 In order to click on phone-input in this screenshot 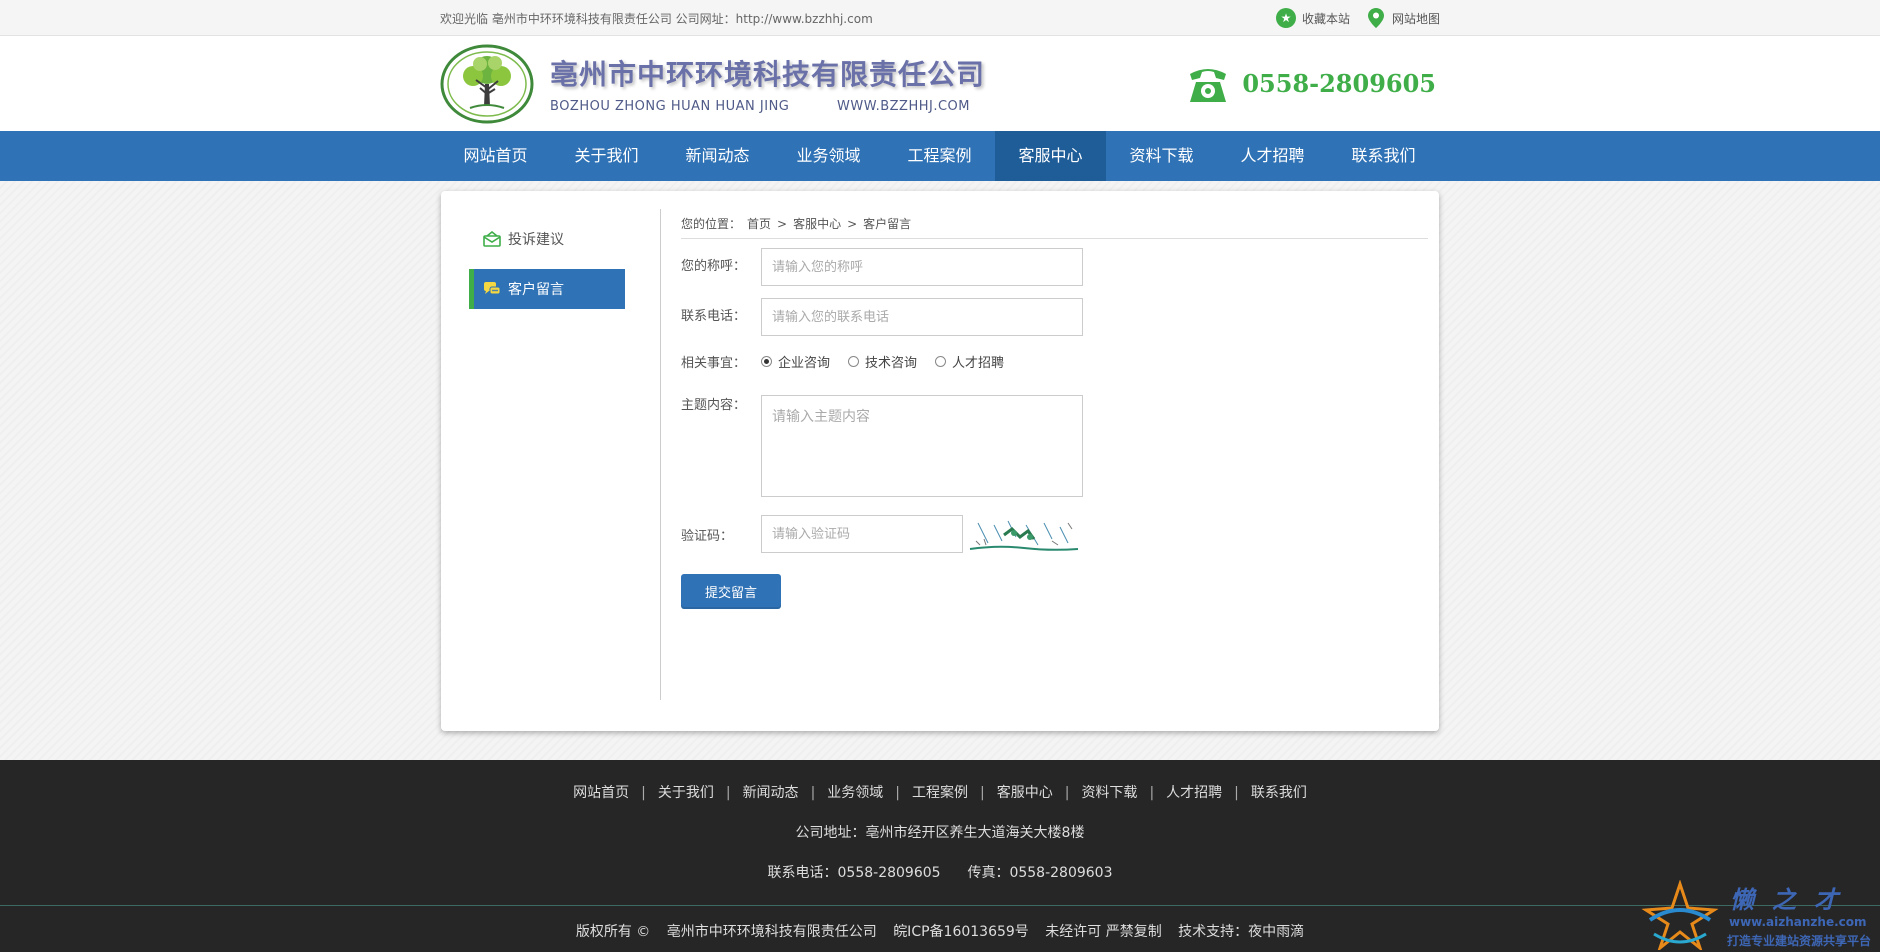, I will do `click(922, 317)`.